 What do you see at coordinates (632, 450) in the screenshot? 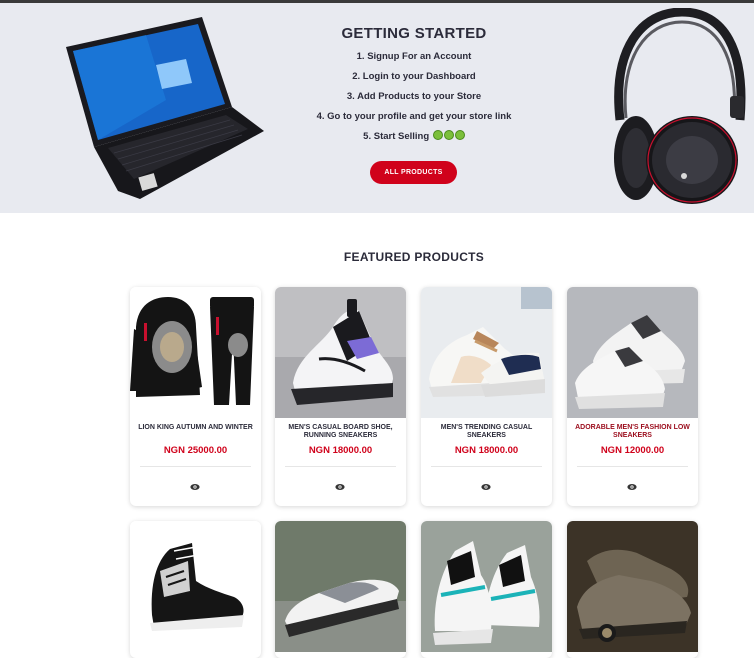
I see `product-price: NGN 12000.00` at bounding box center [632, 450].